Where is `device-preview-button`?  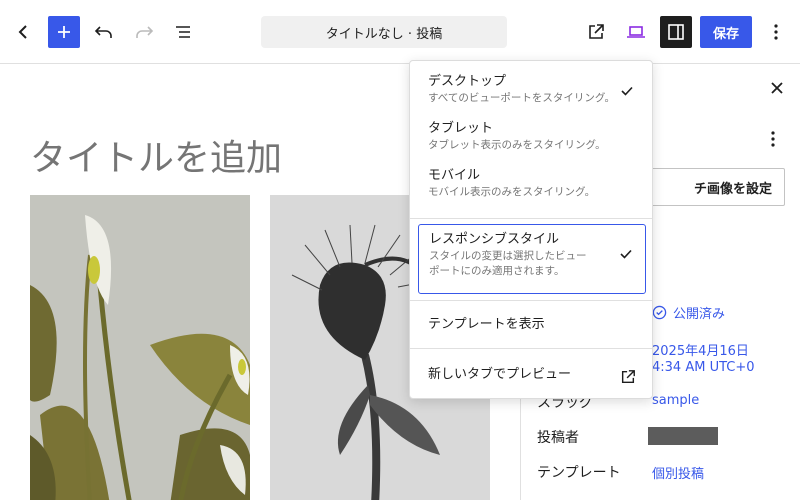 device-preview-button is located at coordinates (636, 32).